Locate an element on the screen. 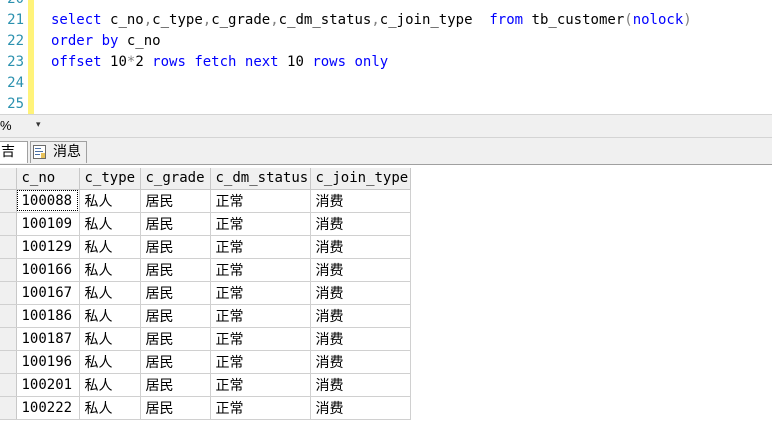  code-line: order by c_no is located at coordinates (106, 41).